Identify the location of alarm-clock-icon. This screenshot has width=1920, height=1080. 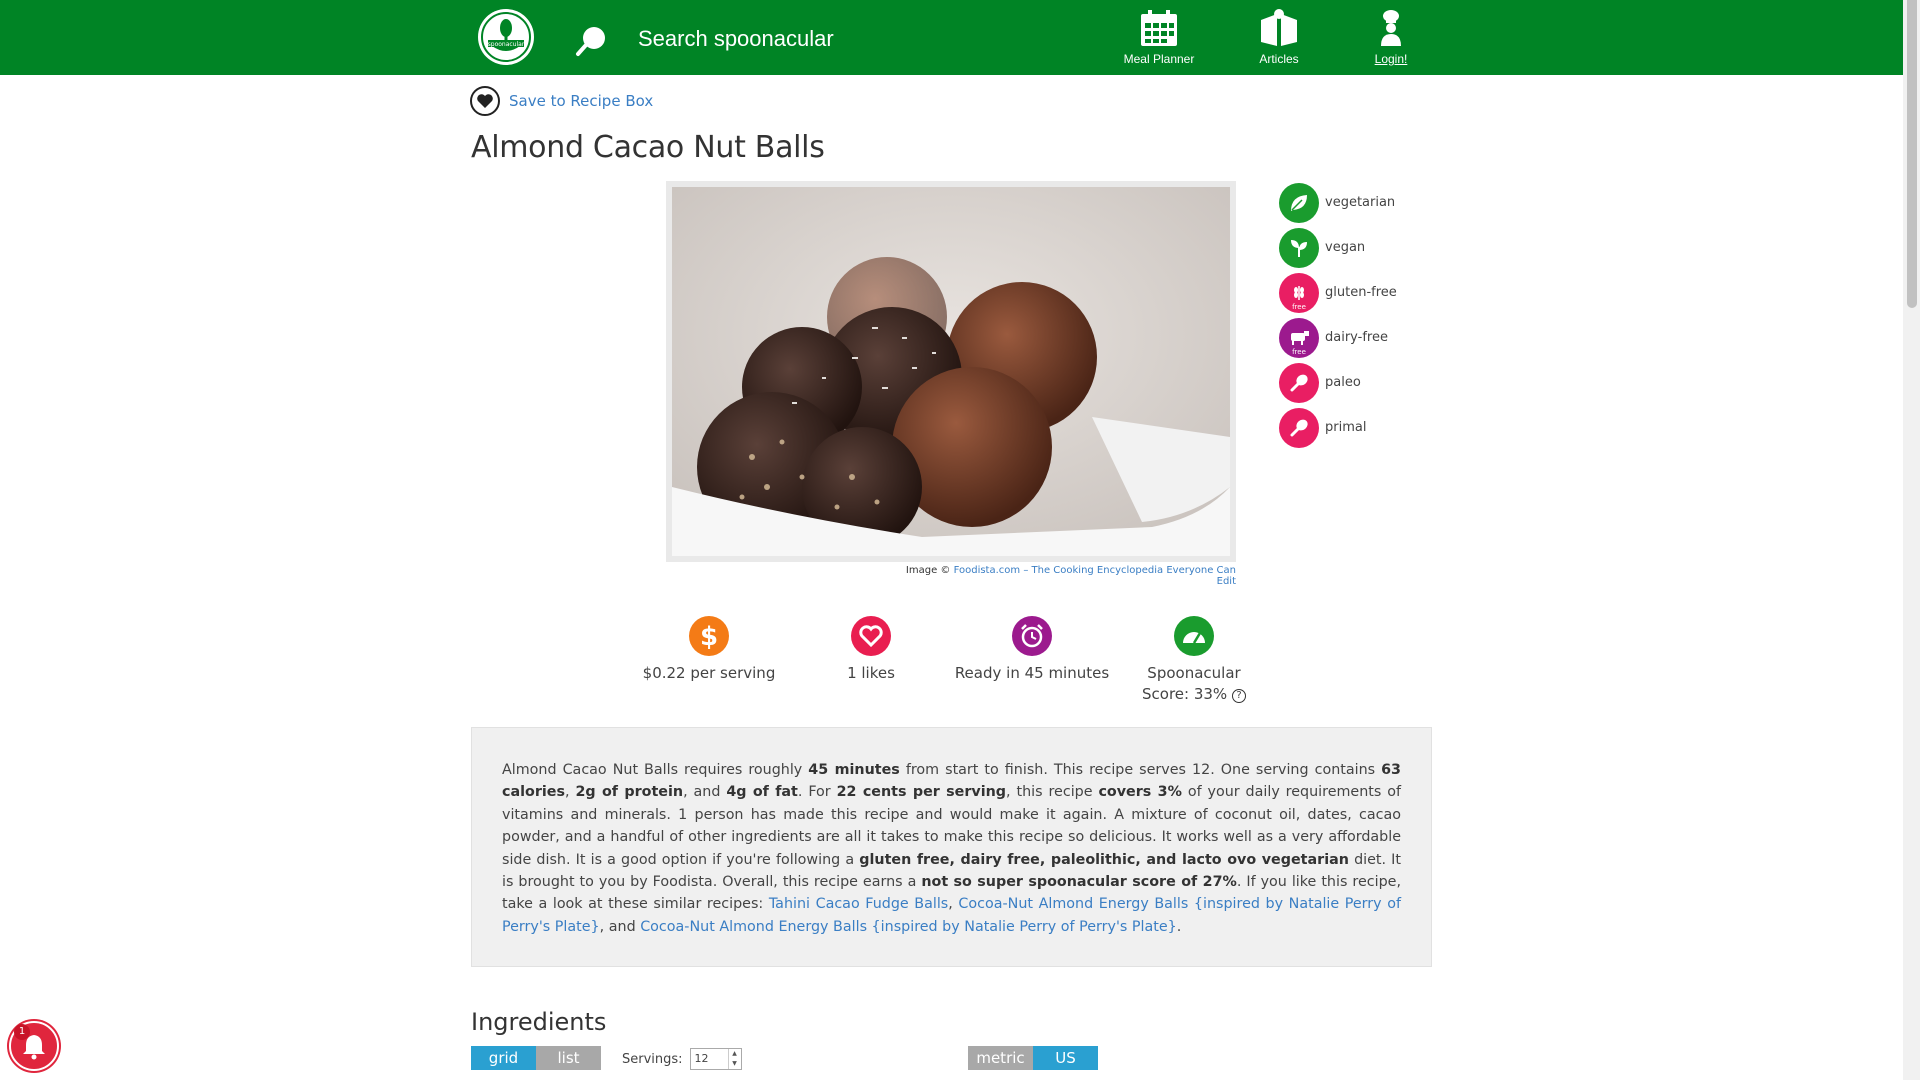
(1032, 636).